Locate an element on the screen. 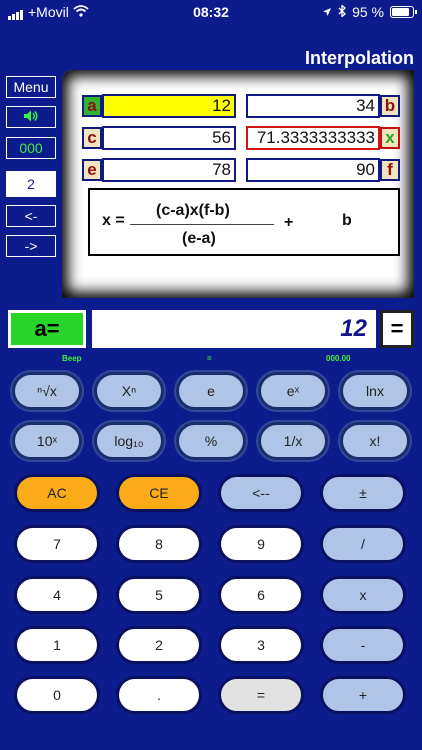  digit-5-key: 5 is located at coordinates (159, 595).